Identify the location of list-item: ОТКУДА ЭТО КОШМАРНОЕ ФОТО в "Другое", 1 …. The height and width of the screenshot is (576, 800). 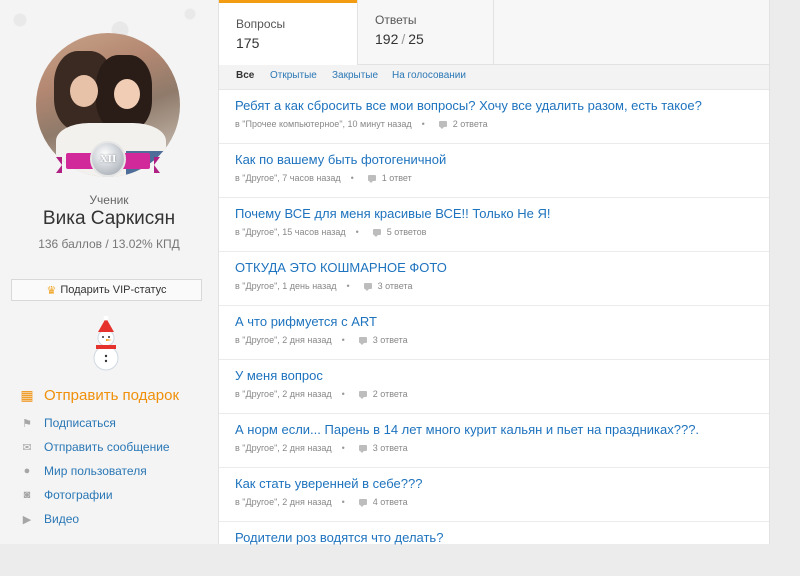
(494, 279).